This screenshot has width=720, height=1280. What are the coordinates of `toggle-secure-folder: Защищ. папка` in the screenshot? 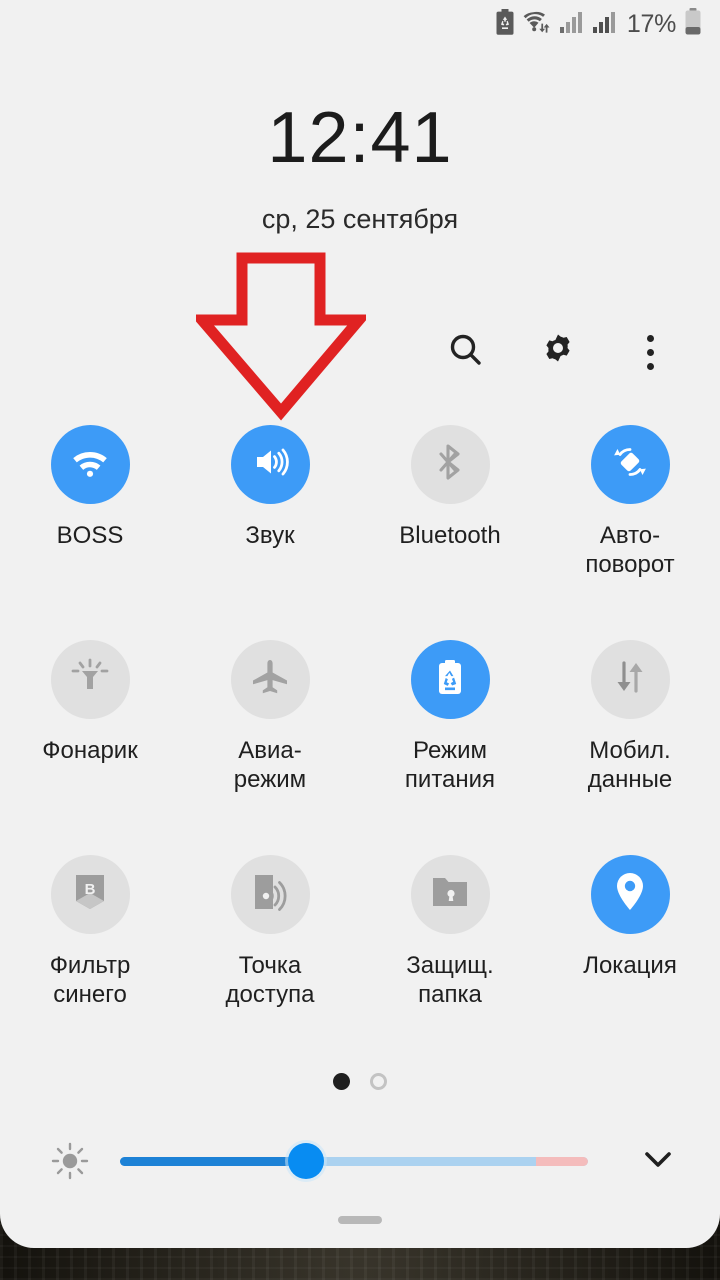 It's located at (450, 962).